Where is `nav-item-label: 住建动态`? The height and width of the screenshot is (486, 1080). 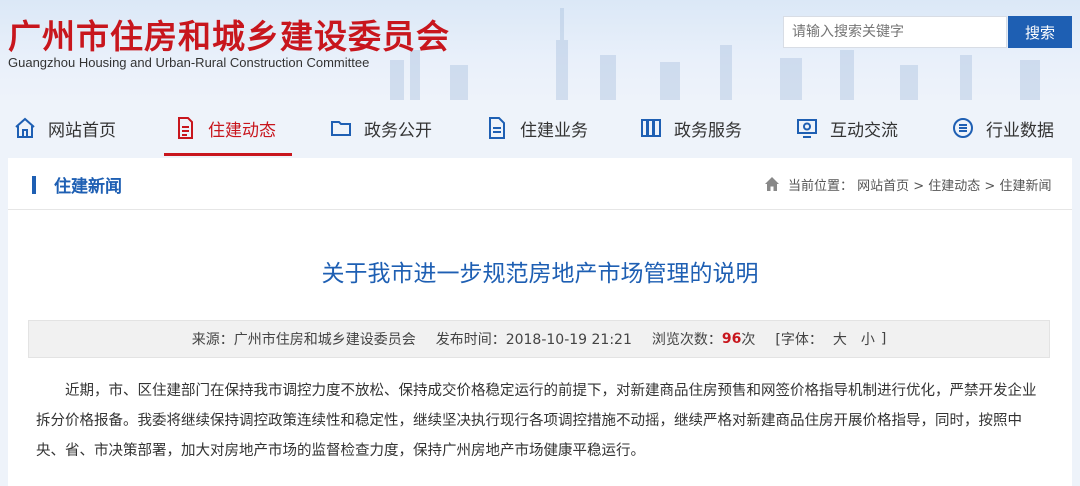
nav-item-label: 住建动态 is located at coordinates (242, 130).